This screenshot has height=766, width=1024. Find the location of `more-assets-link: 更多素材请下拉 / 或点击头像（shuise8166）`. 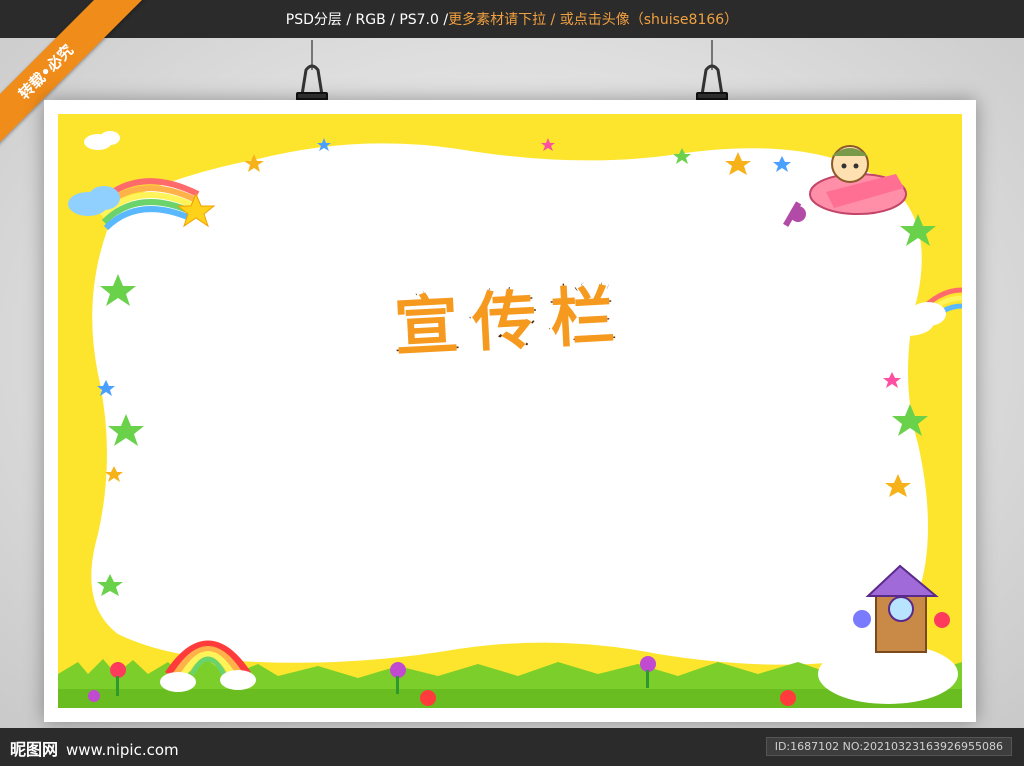

more-assets-link: 更多素材请下拉 / 或点击头像（shuise8166） is located at coordinates (593, 19).